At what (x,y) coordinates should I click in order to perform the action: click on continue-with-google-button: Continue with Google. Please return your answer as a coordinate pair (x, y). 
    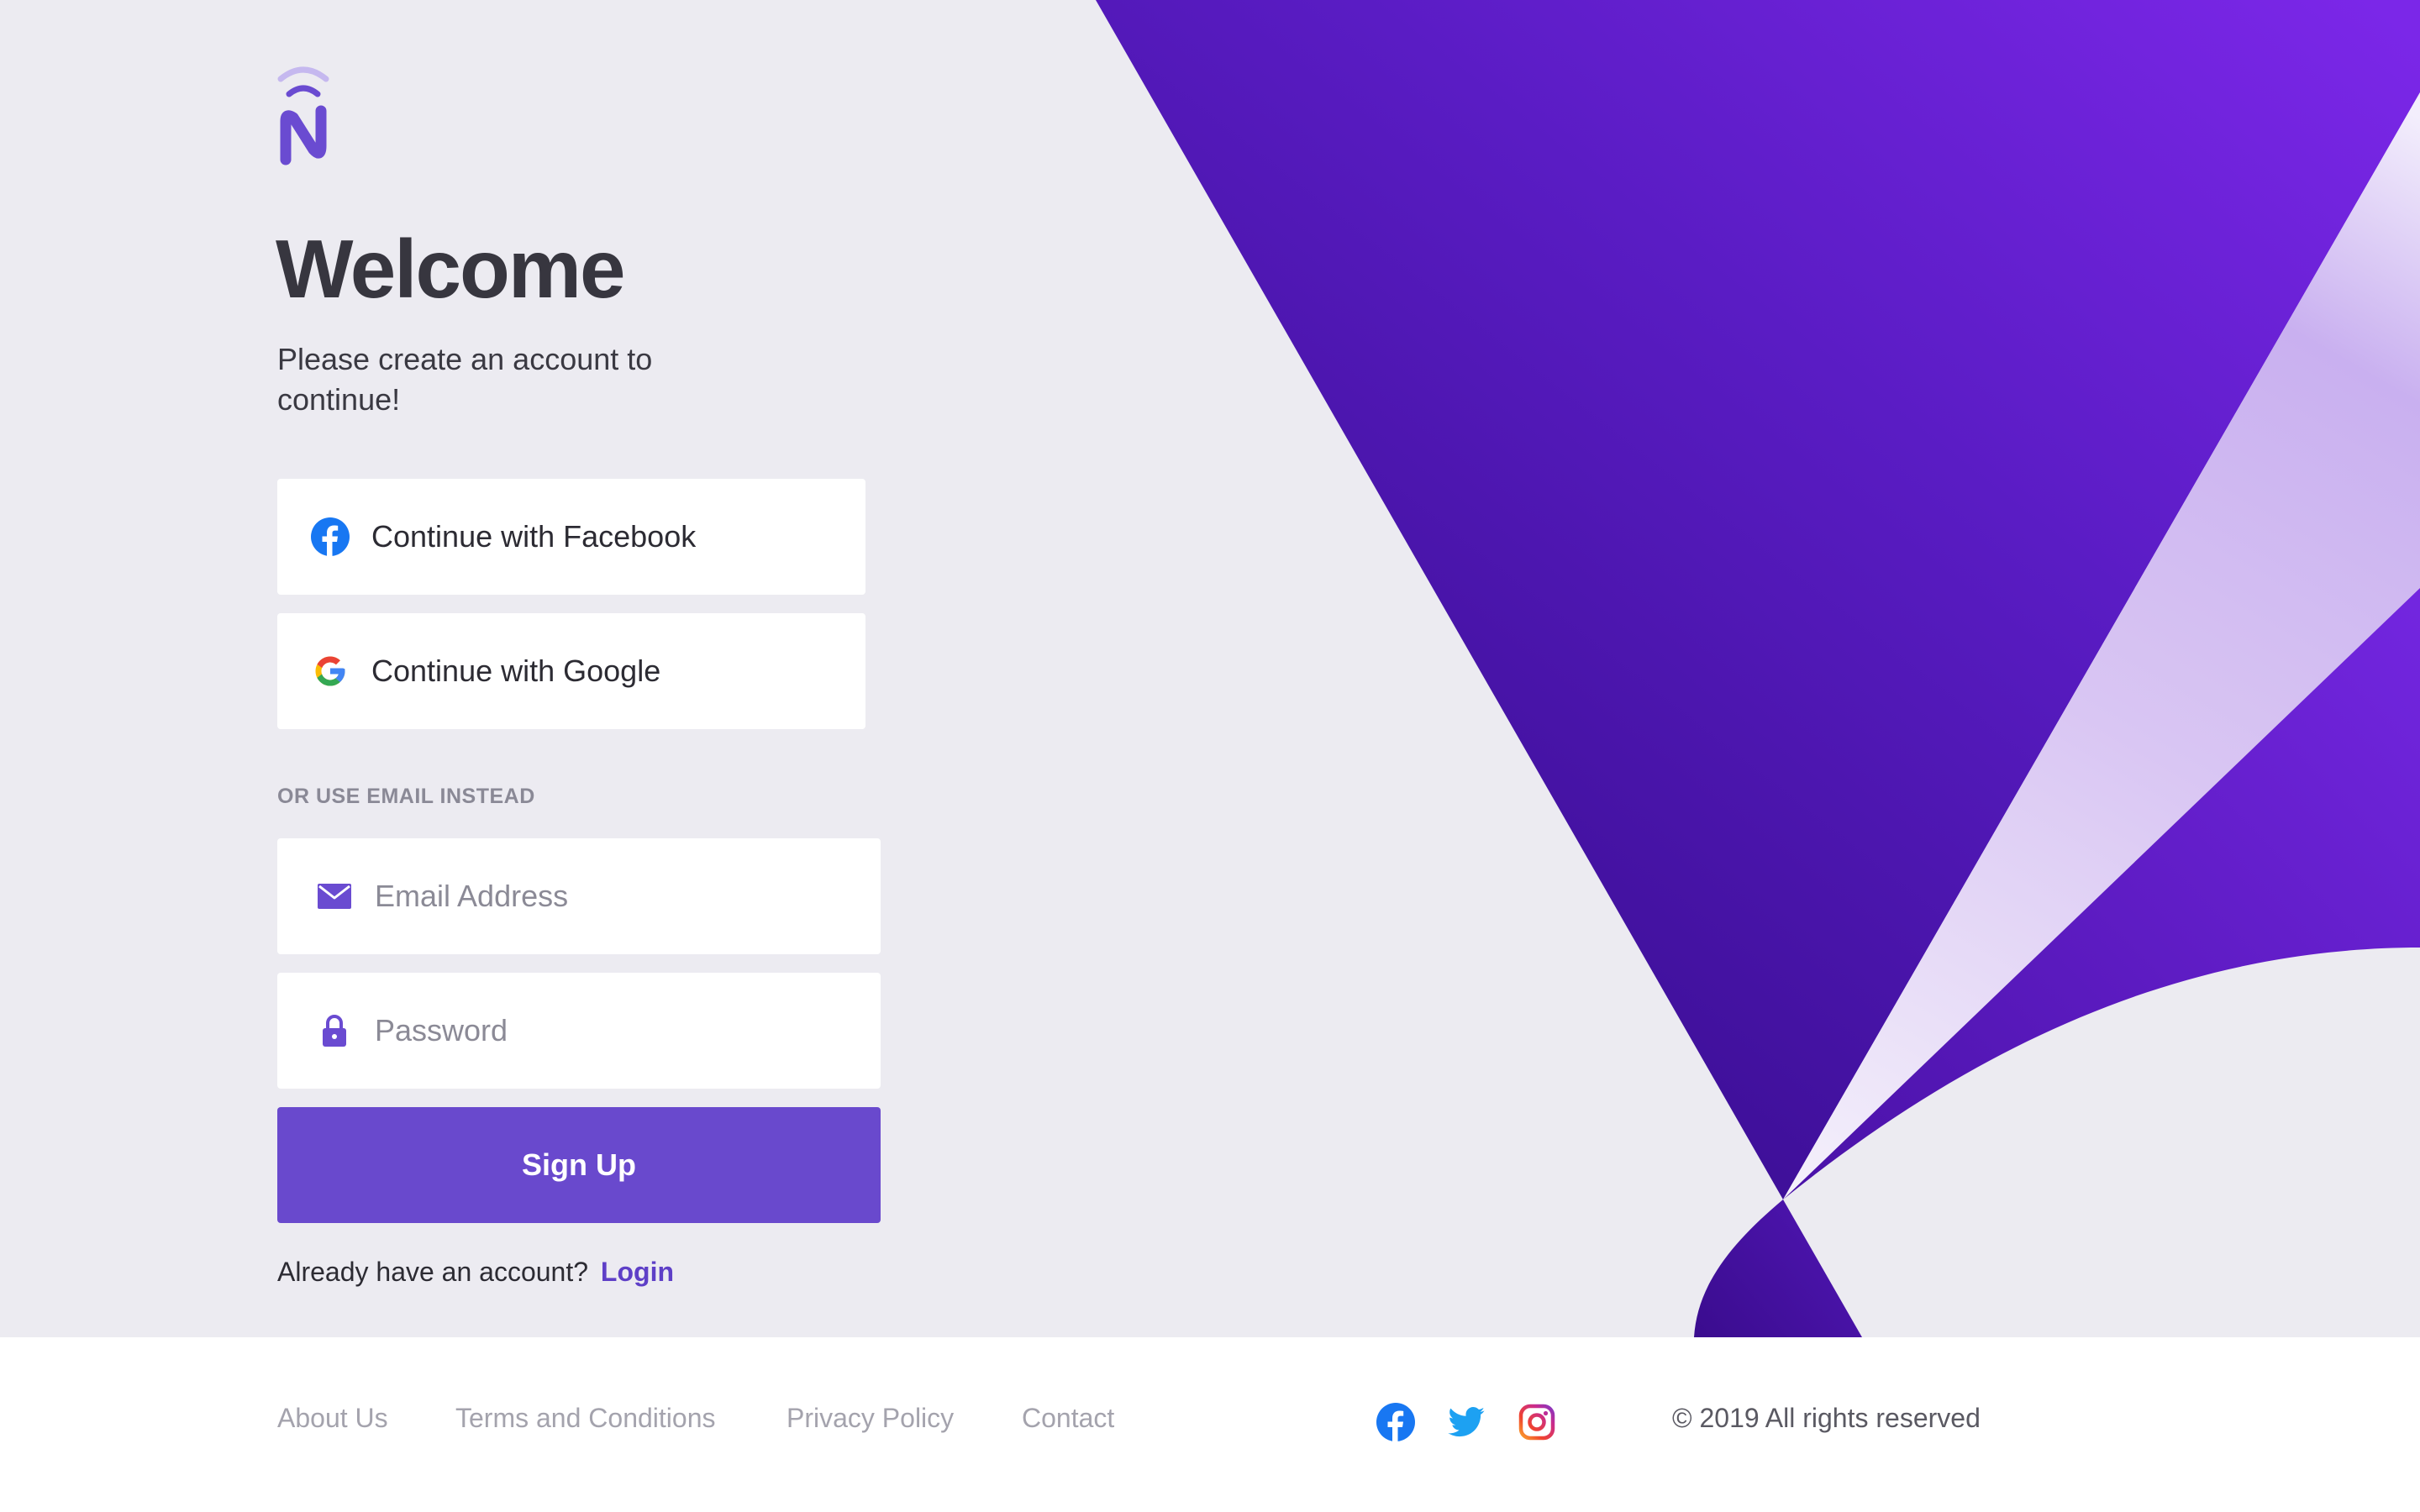
    Looking at the image, I should click on (571, 671).